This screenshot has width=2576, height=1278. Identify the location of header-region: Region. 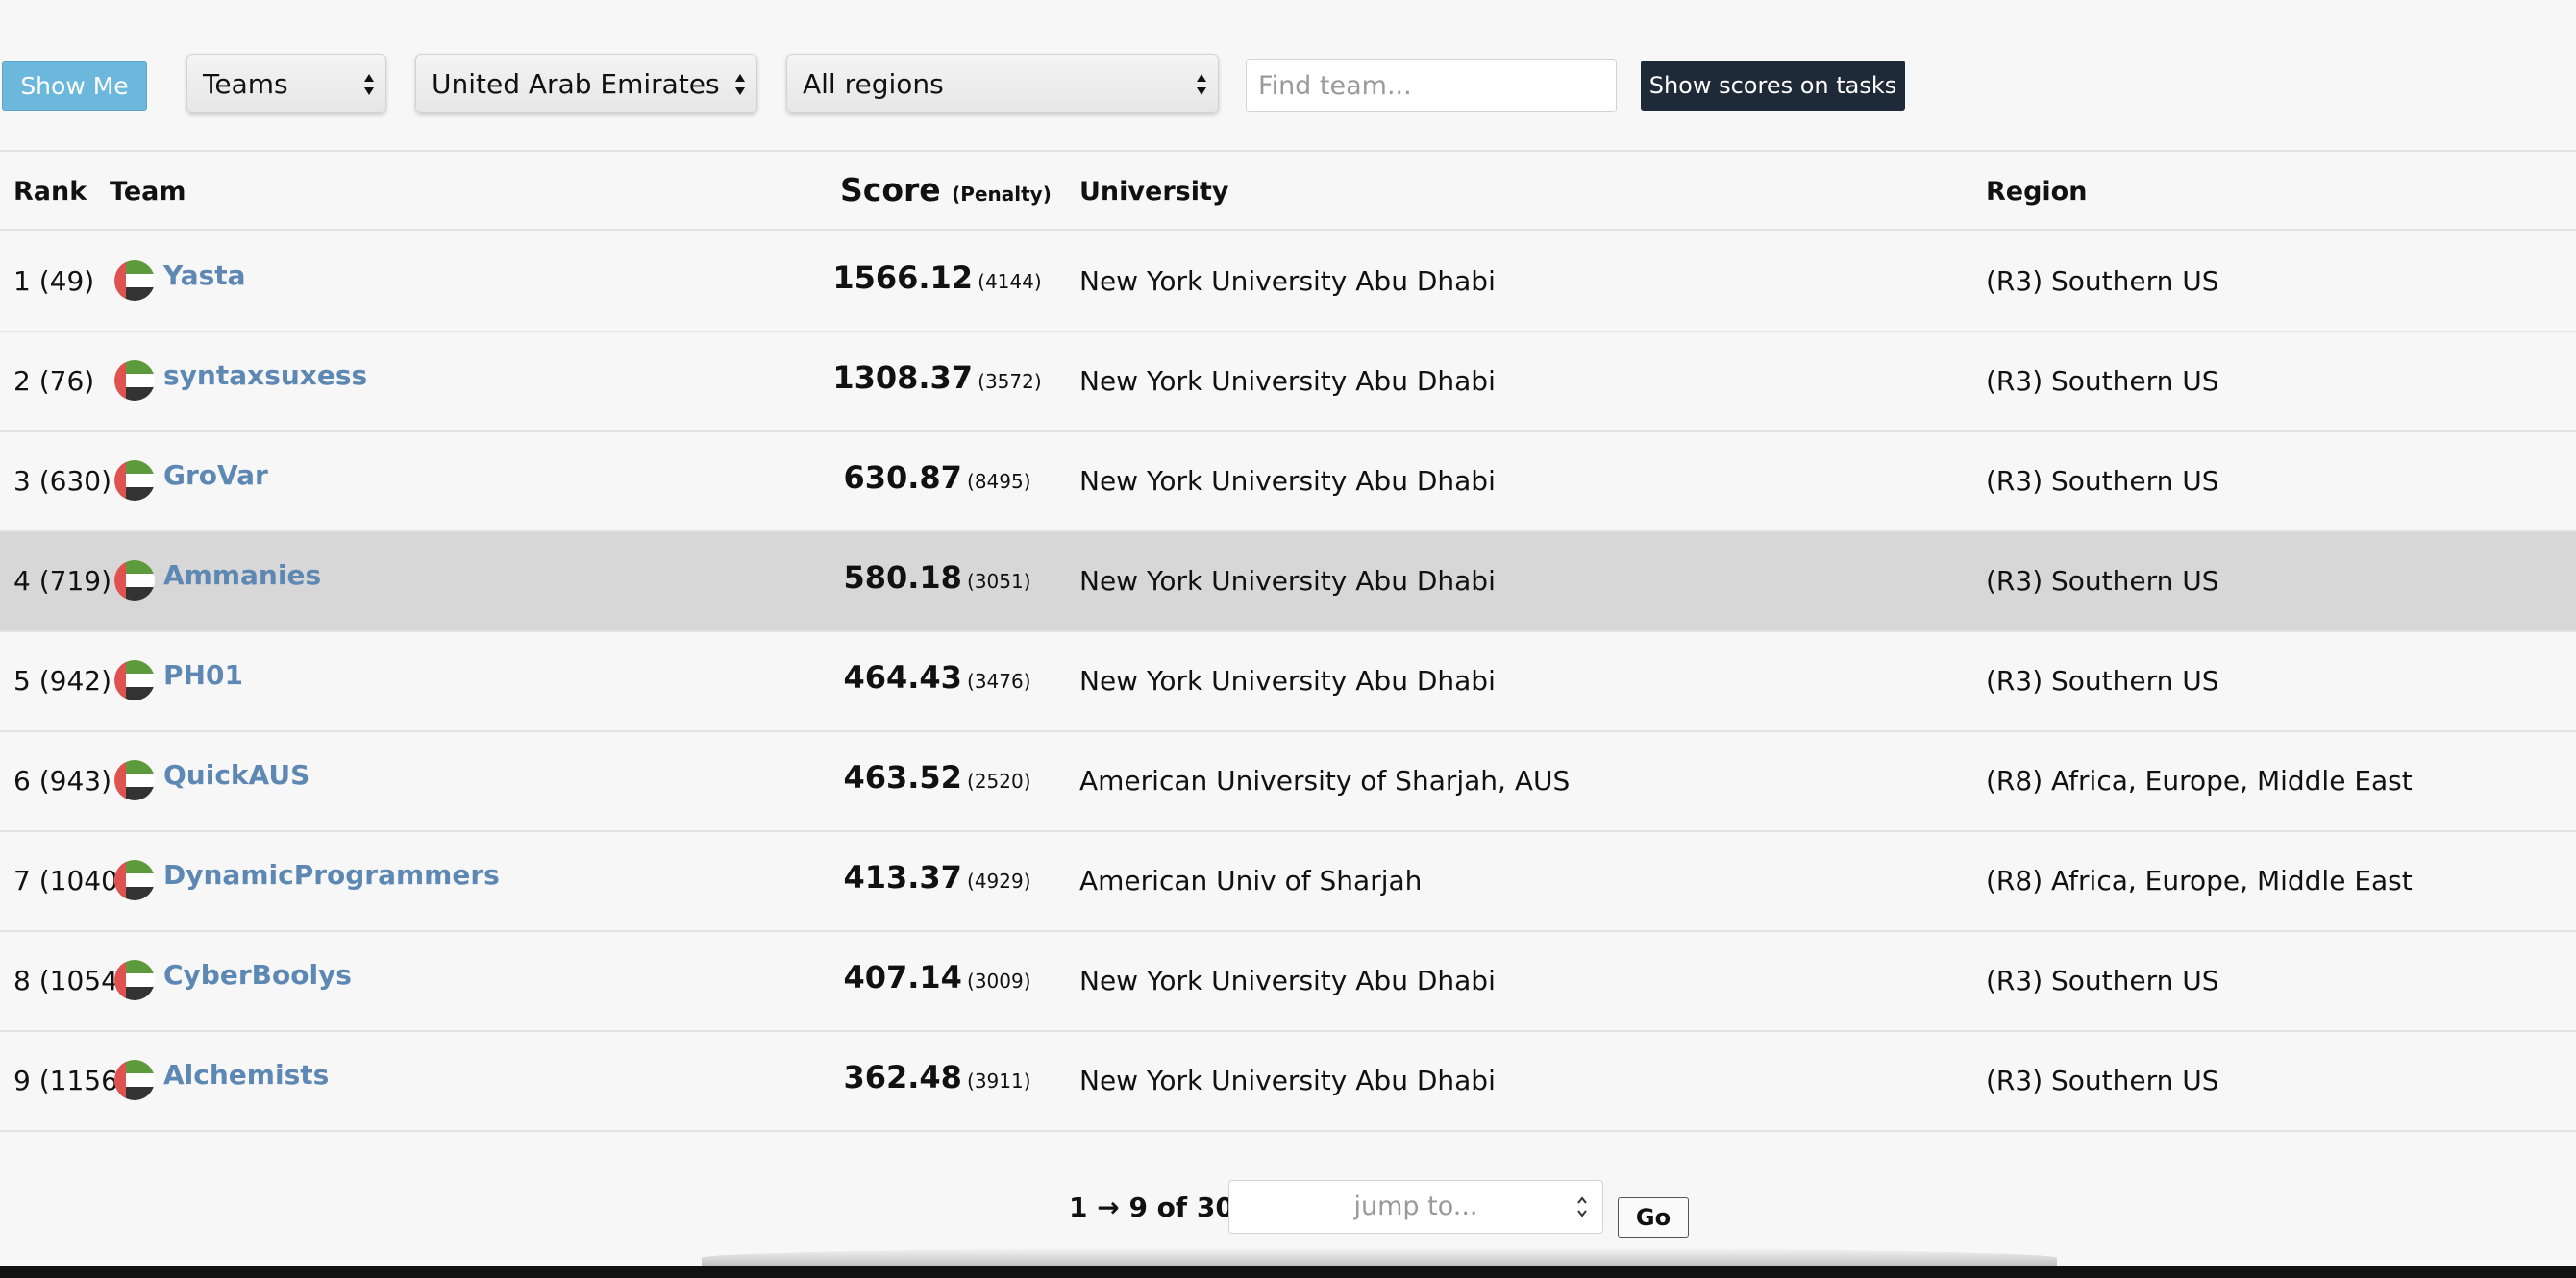
(2037, 192).